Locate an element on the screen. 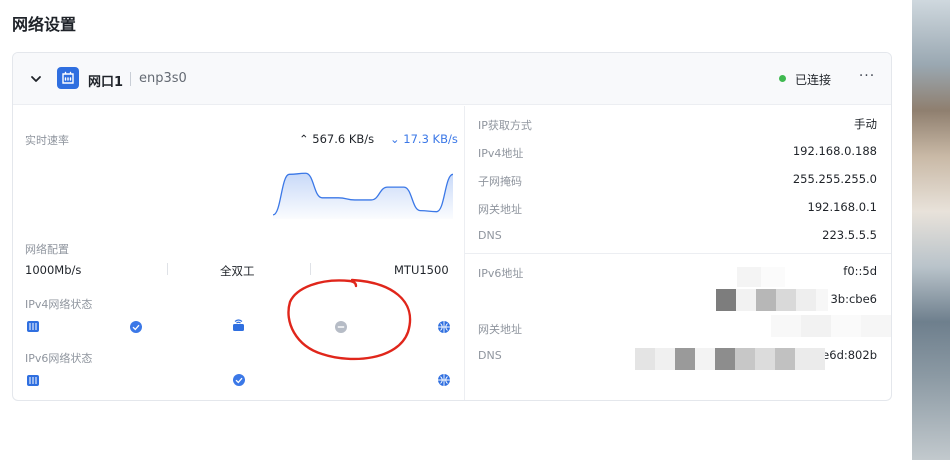 This screenshot has width=950, height=460. ip-method-label: IP获取方式 is located at coordinates (505, 125).